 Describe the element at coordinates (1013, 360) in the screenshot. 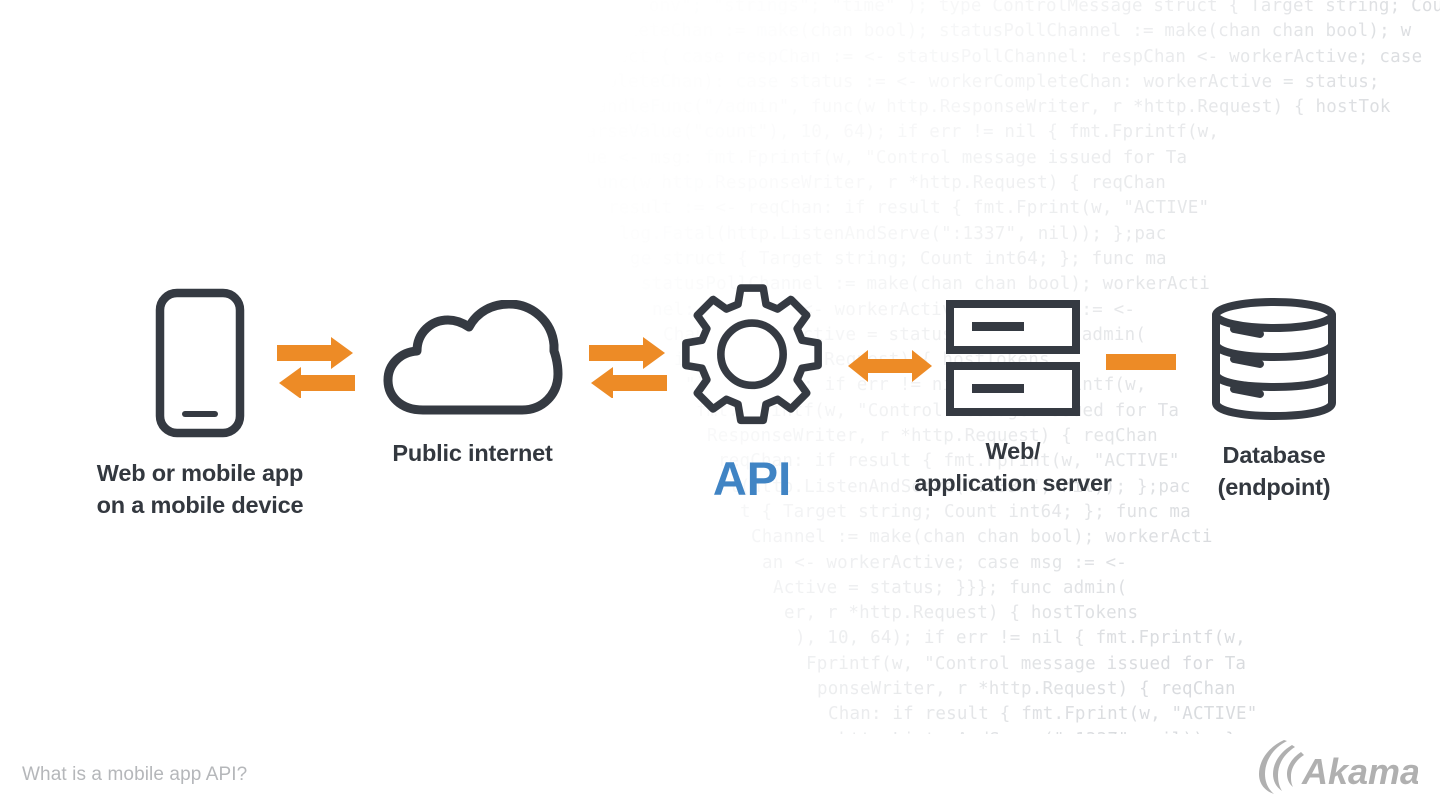

I see `server-stack-icon` at that location.